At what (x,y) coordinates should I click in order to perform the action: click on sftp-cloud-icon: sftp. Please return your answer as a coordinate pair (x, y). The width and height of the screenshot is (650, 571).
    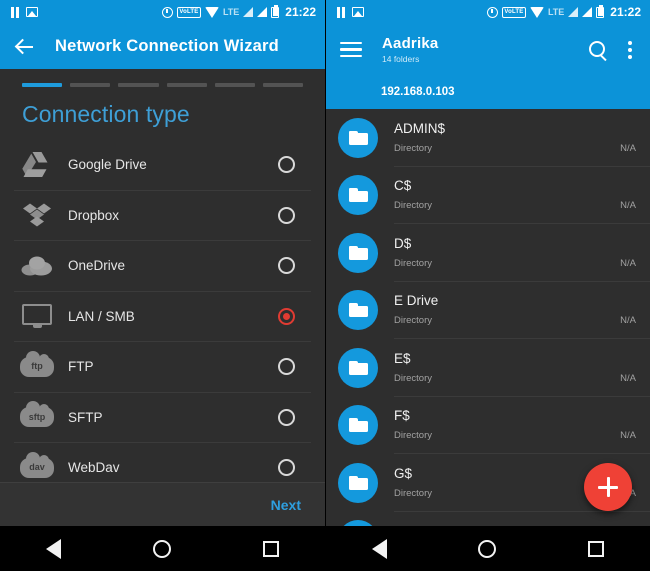
    Looking at the image, I should click on (37, 414).